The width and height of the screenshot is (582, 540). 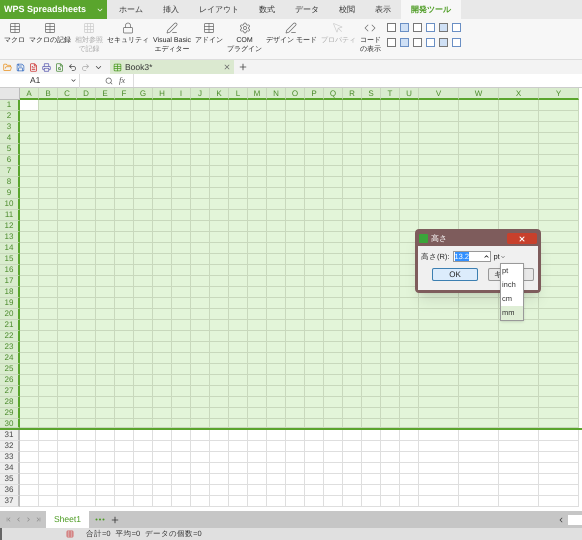 What do you see at coordinates (439, 238) in the screenshot?
I see `dialog-title: 高さ` at bounding box center [439, 238].